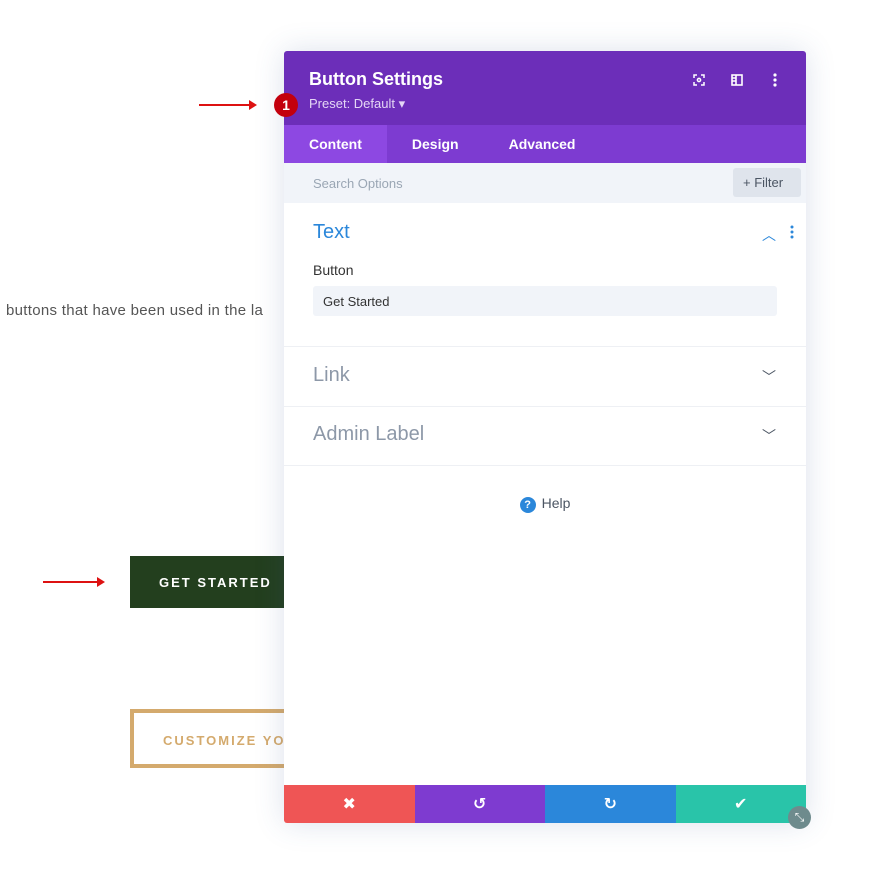 The height and width of the screenshot is (873, 880). Describe the element at coordinates (376, 79) in the screenshot. I see `panel-title: Button Settings` at that location.